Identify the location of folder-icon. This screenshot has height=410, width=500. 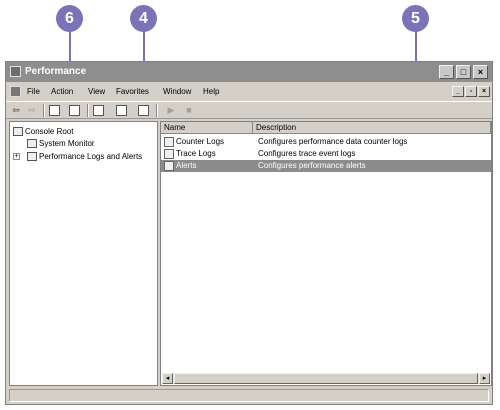
(18, 131).